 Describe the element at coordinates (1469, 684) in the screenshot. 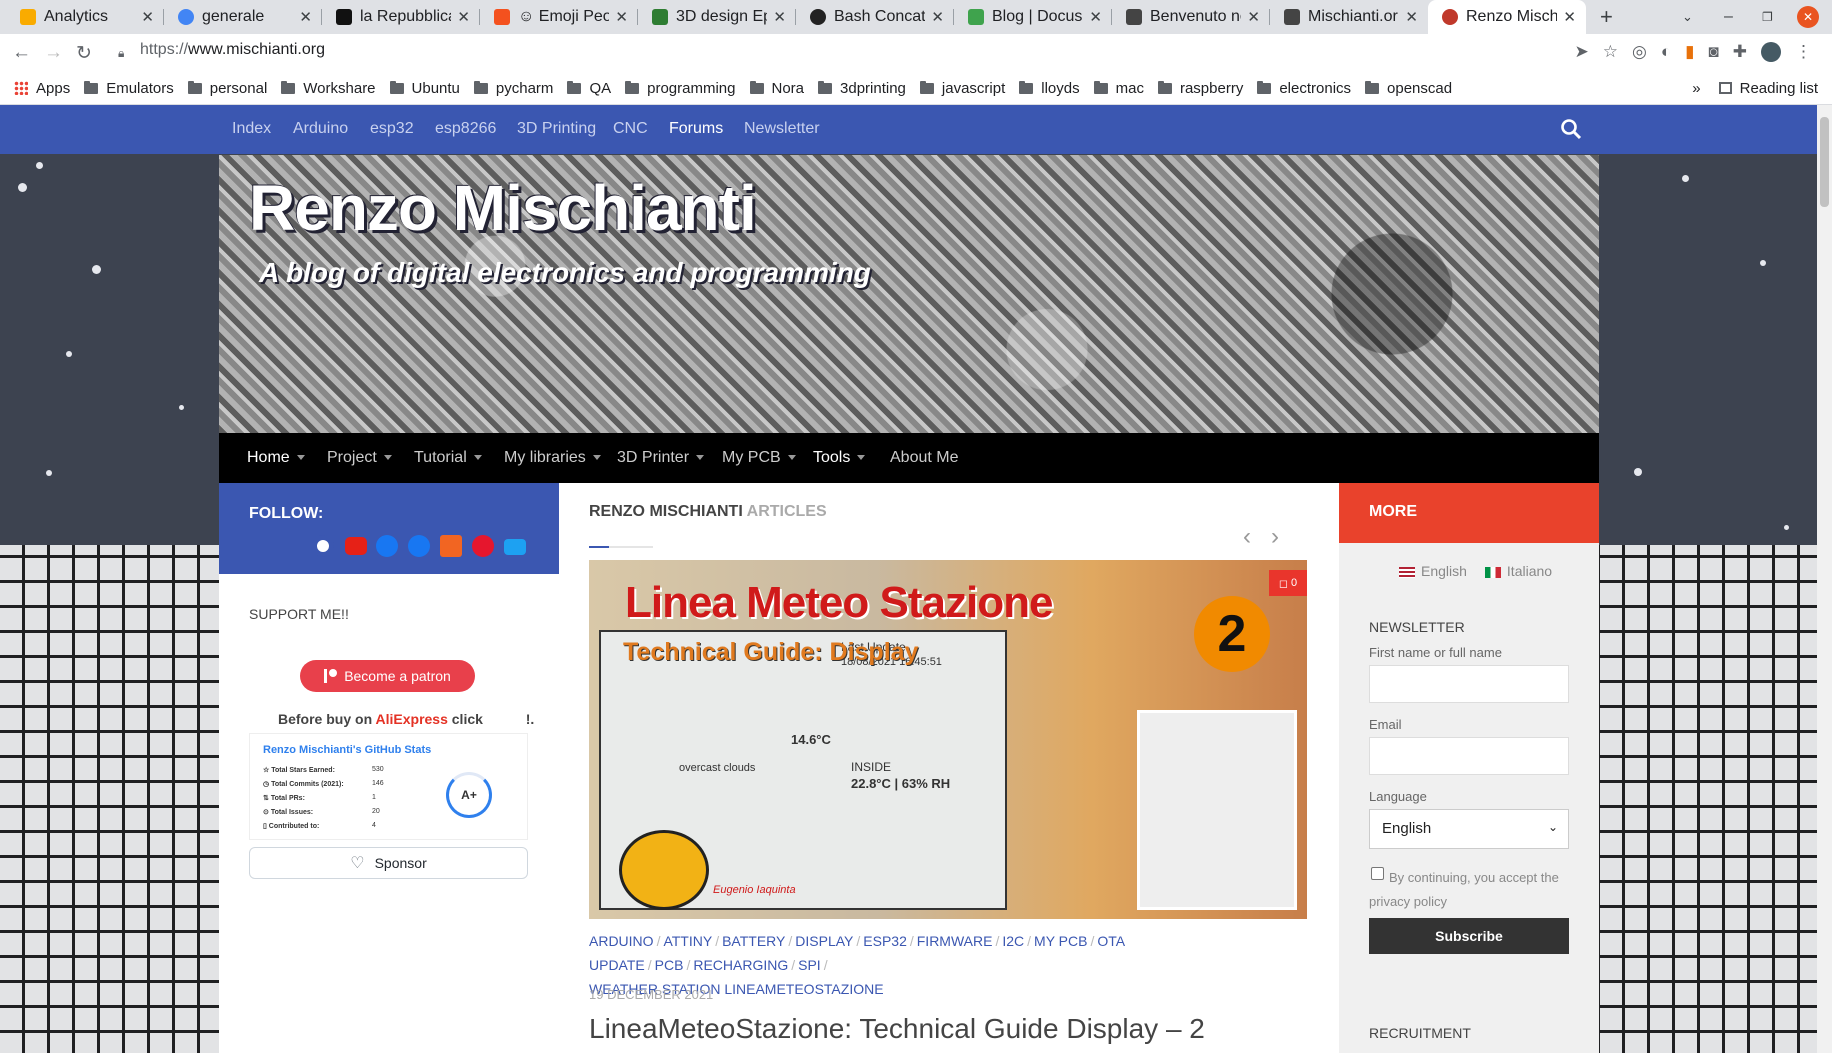

I see `name-field` at that location.